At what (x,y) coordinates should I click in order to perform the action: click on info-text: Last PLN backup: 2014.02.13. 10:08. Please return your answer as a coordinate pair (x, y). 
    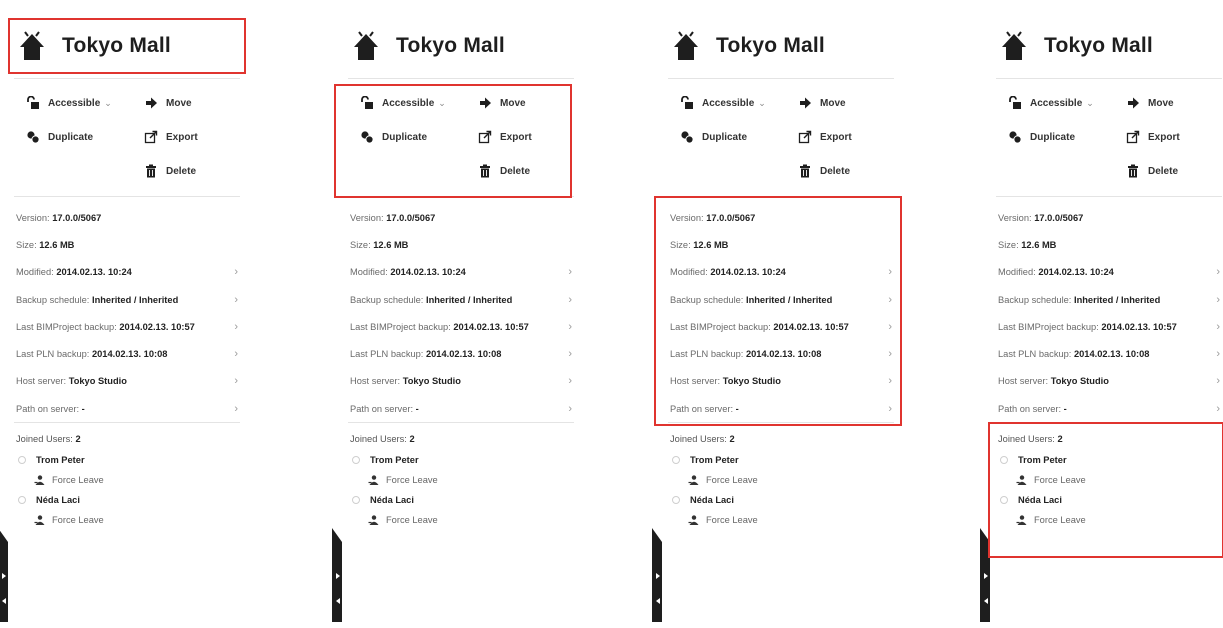
    Looking at the image, I should click on (425, 354).